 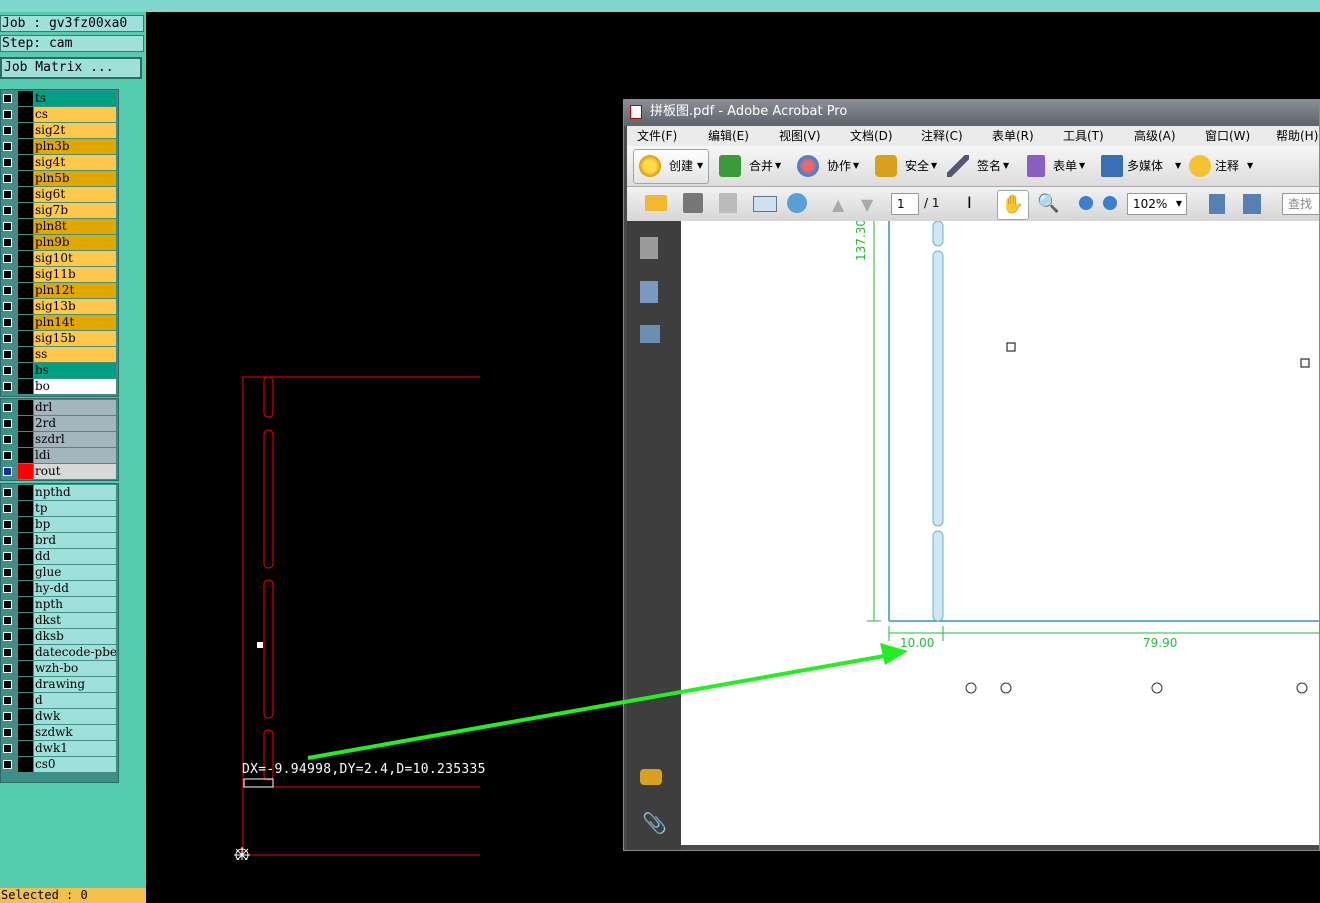 What do you see at coordinates (654, 823) in the screenshot?
I see `attachments-icon: 📎` at bounding box center [654, 823].